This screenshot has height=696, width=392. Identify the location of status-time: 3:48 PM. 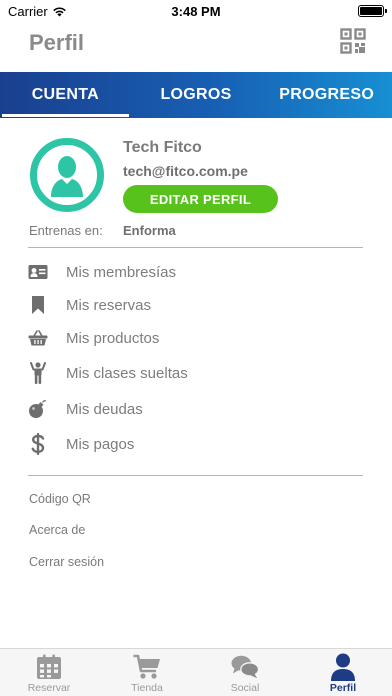
(196, 11).